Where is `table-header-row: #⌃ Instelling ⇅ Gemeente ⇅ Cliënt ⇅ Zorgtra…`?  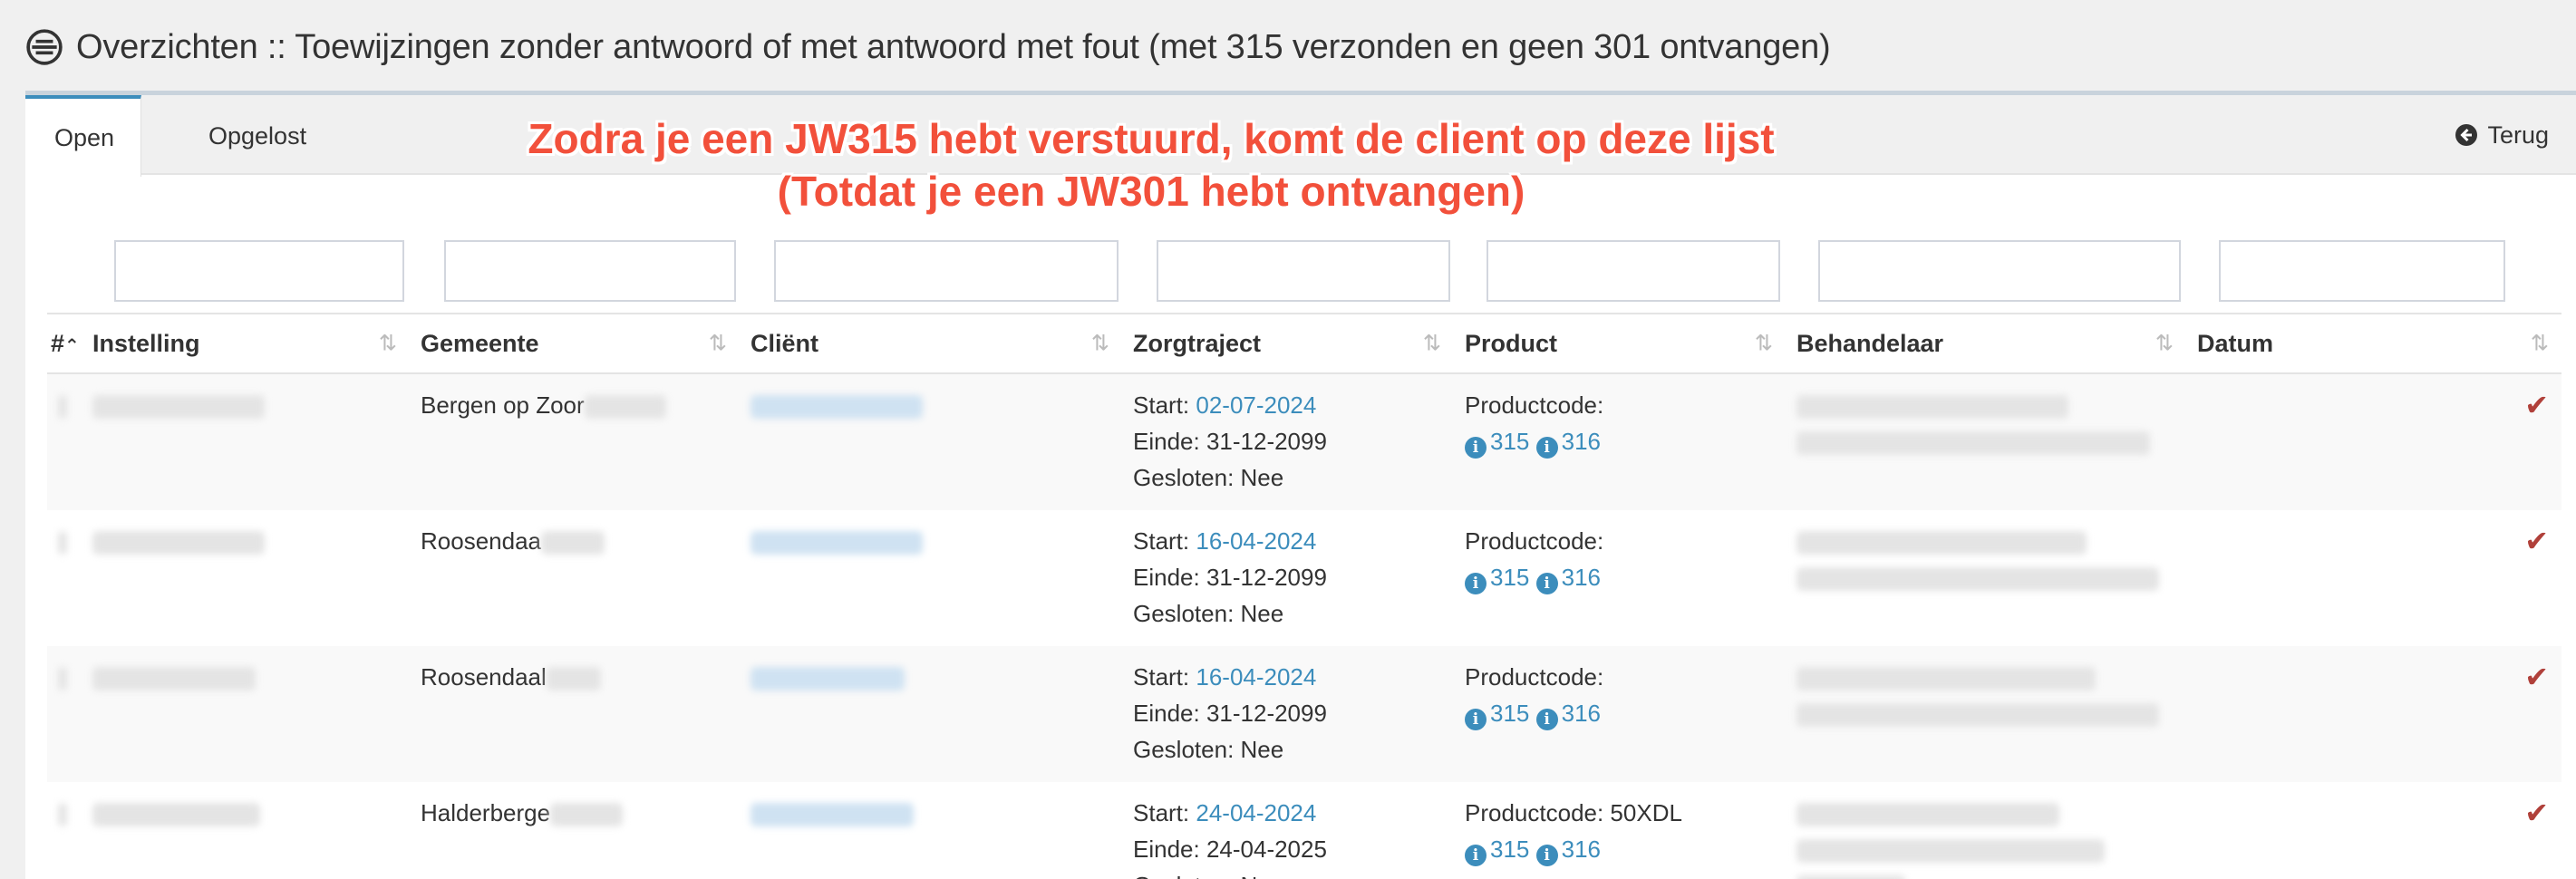
table-header-row: #⌃ Instelling ⇅ Gemeente ⇅ Cliënt ⇅ Zorgtra… is located at coordinates (1304, 343).